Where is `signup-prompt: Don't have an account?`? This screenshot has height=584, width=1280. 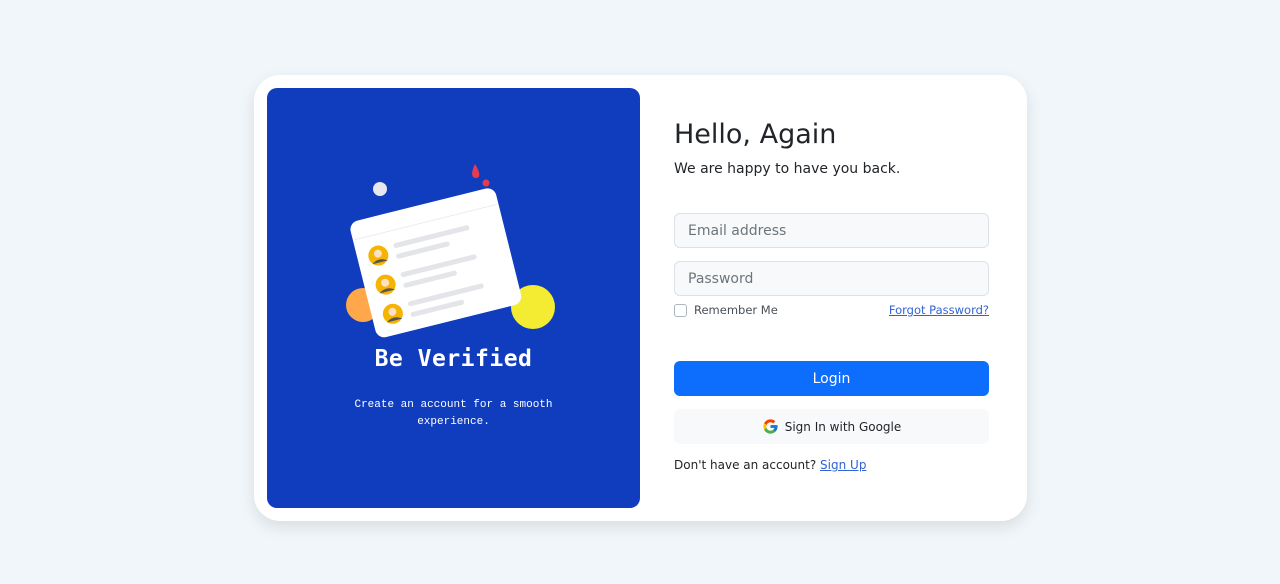 signup-prompt: Don't have an account? is located at coordinates (745, 465).